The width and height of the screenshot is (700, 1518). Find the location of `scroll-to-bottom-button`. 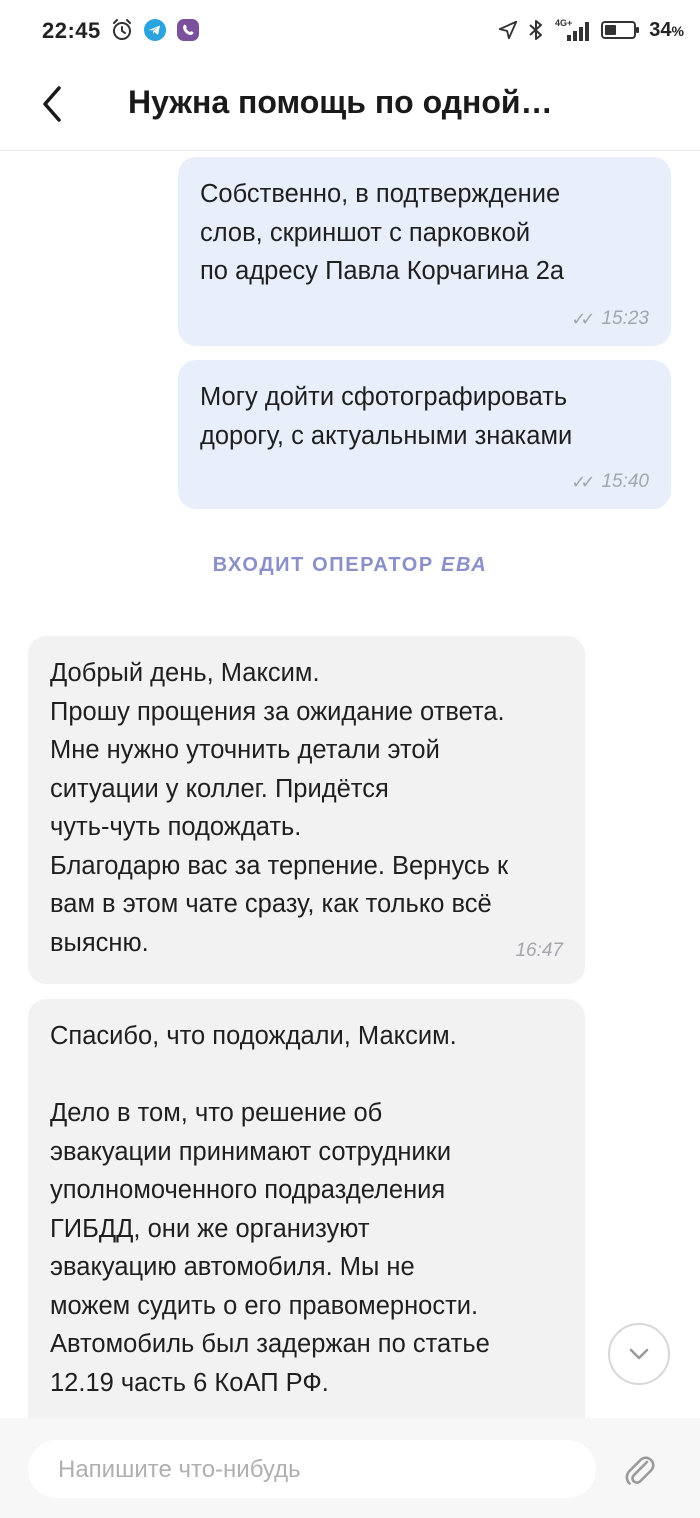

scroll-to-bottom-button is located at coordinates (639, 1354).